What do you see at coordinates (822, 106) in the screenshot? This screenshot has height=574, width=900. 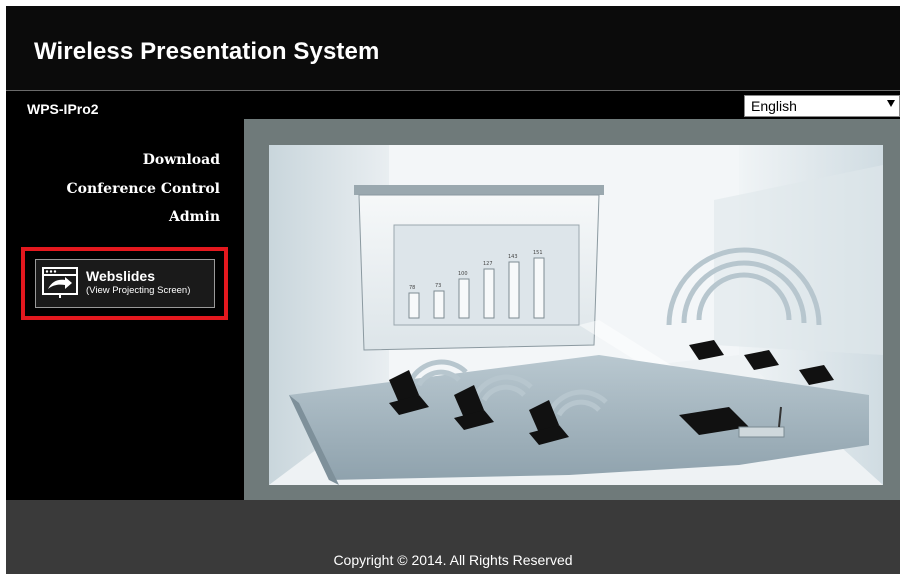 I see `language-select: English` at bounding box center [822, 106].